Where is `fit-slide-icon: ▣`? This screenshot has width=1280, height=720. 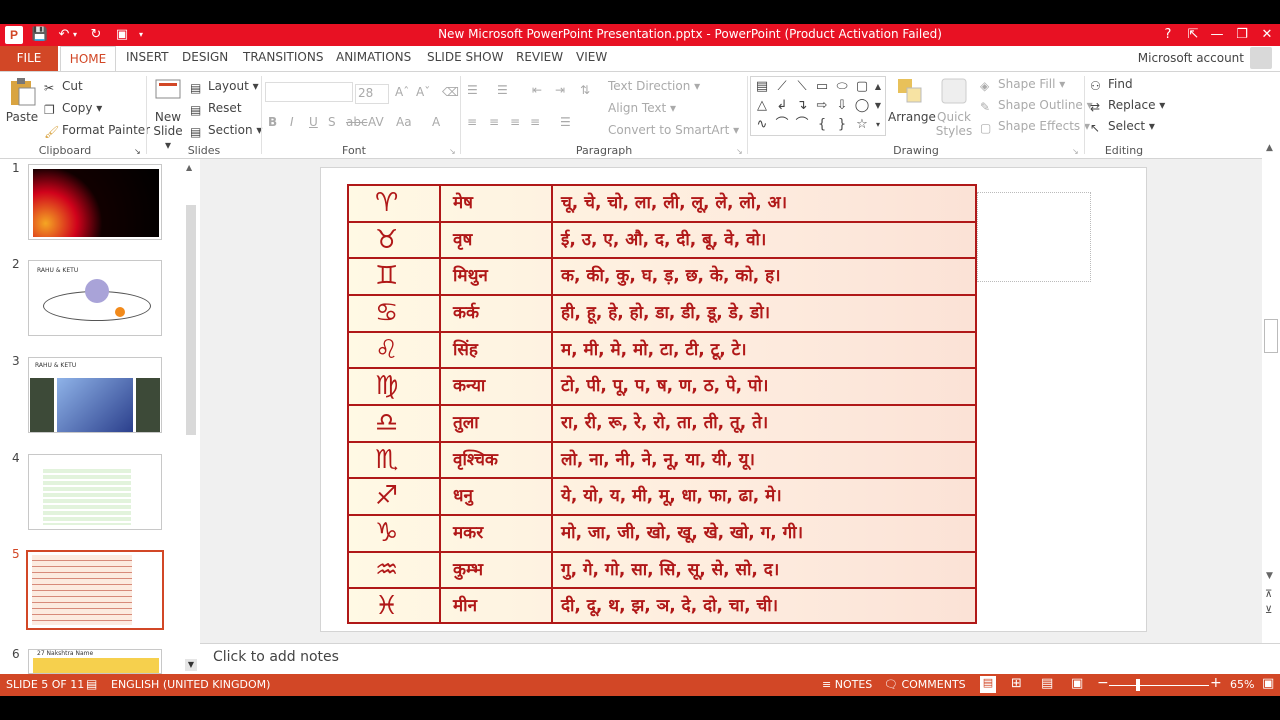 fit-slide-icon: ▣ is located at coordinates (1268, 683).